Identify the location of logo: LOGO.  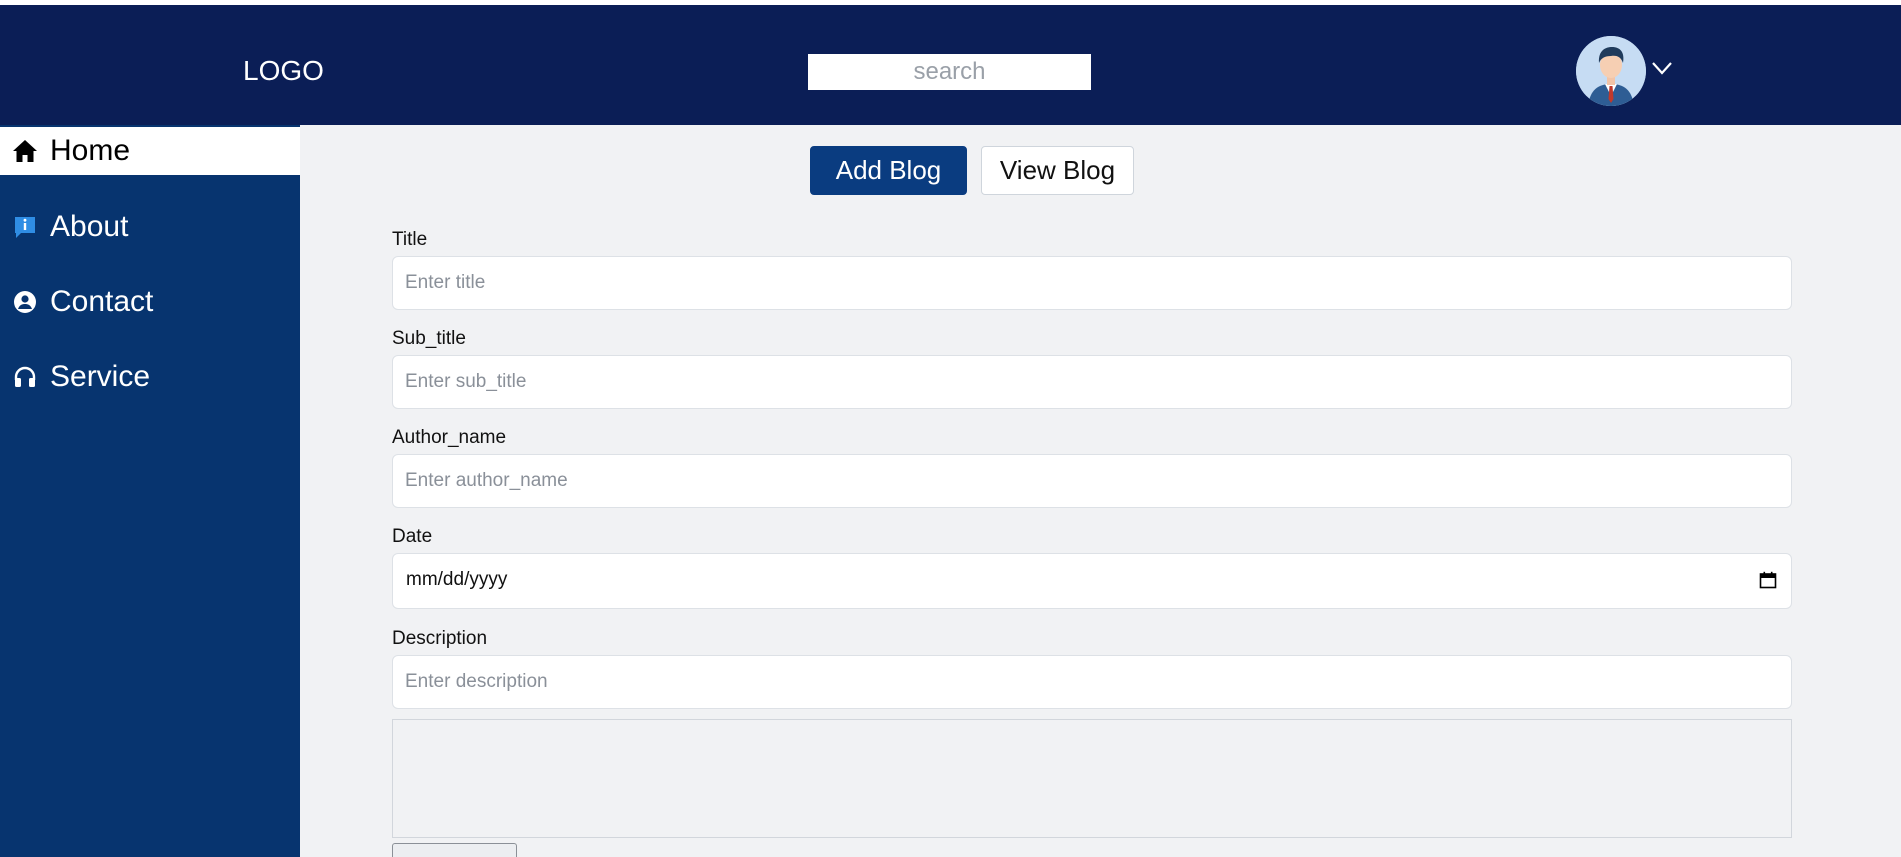
(283, 71).